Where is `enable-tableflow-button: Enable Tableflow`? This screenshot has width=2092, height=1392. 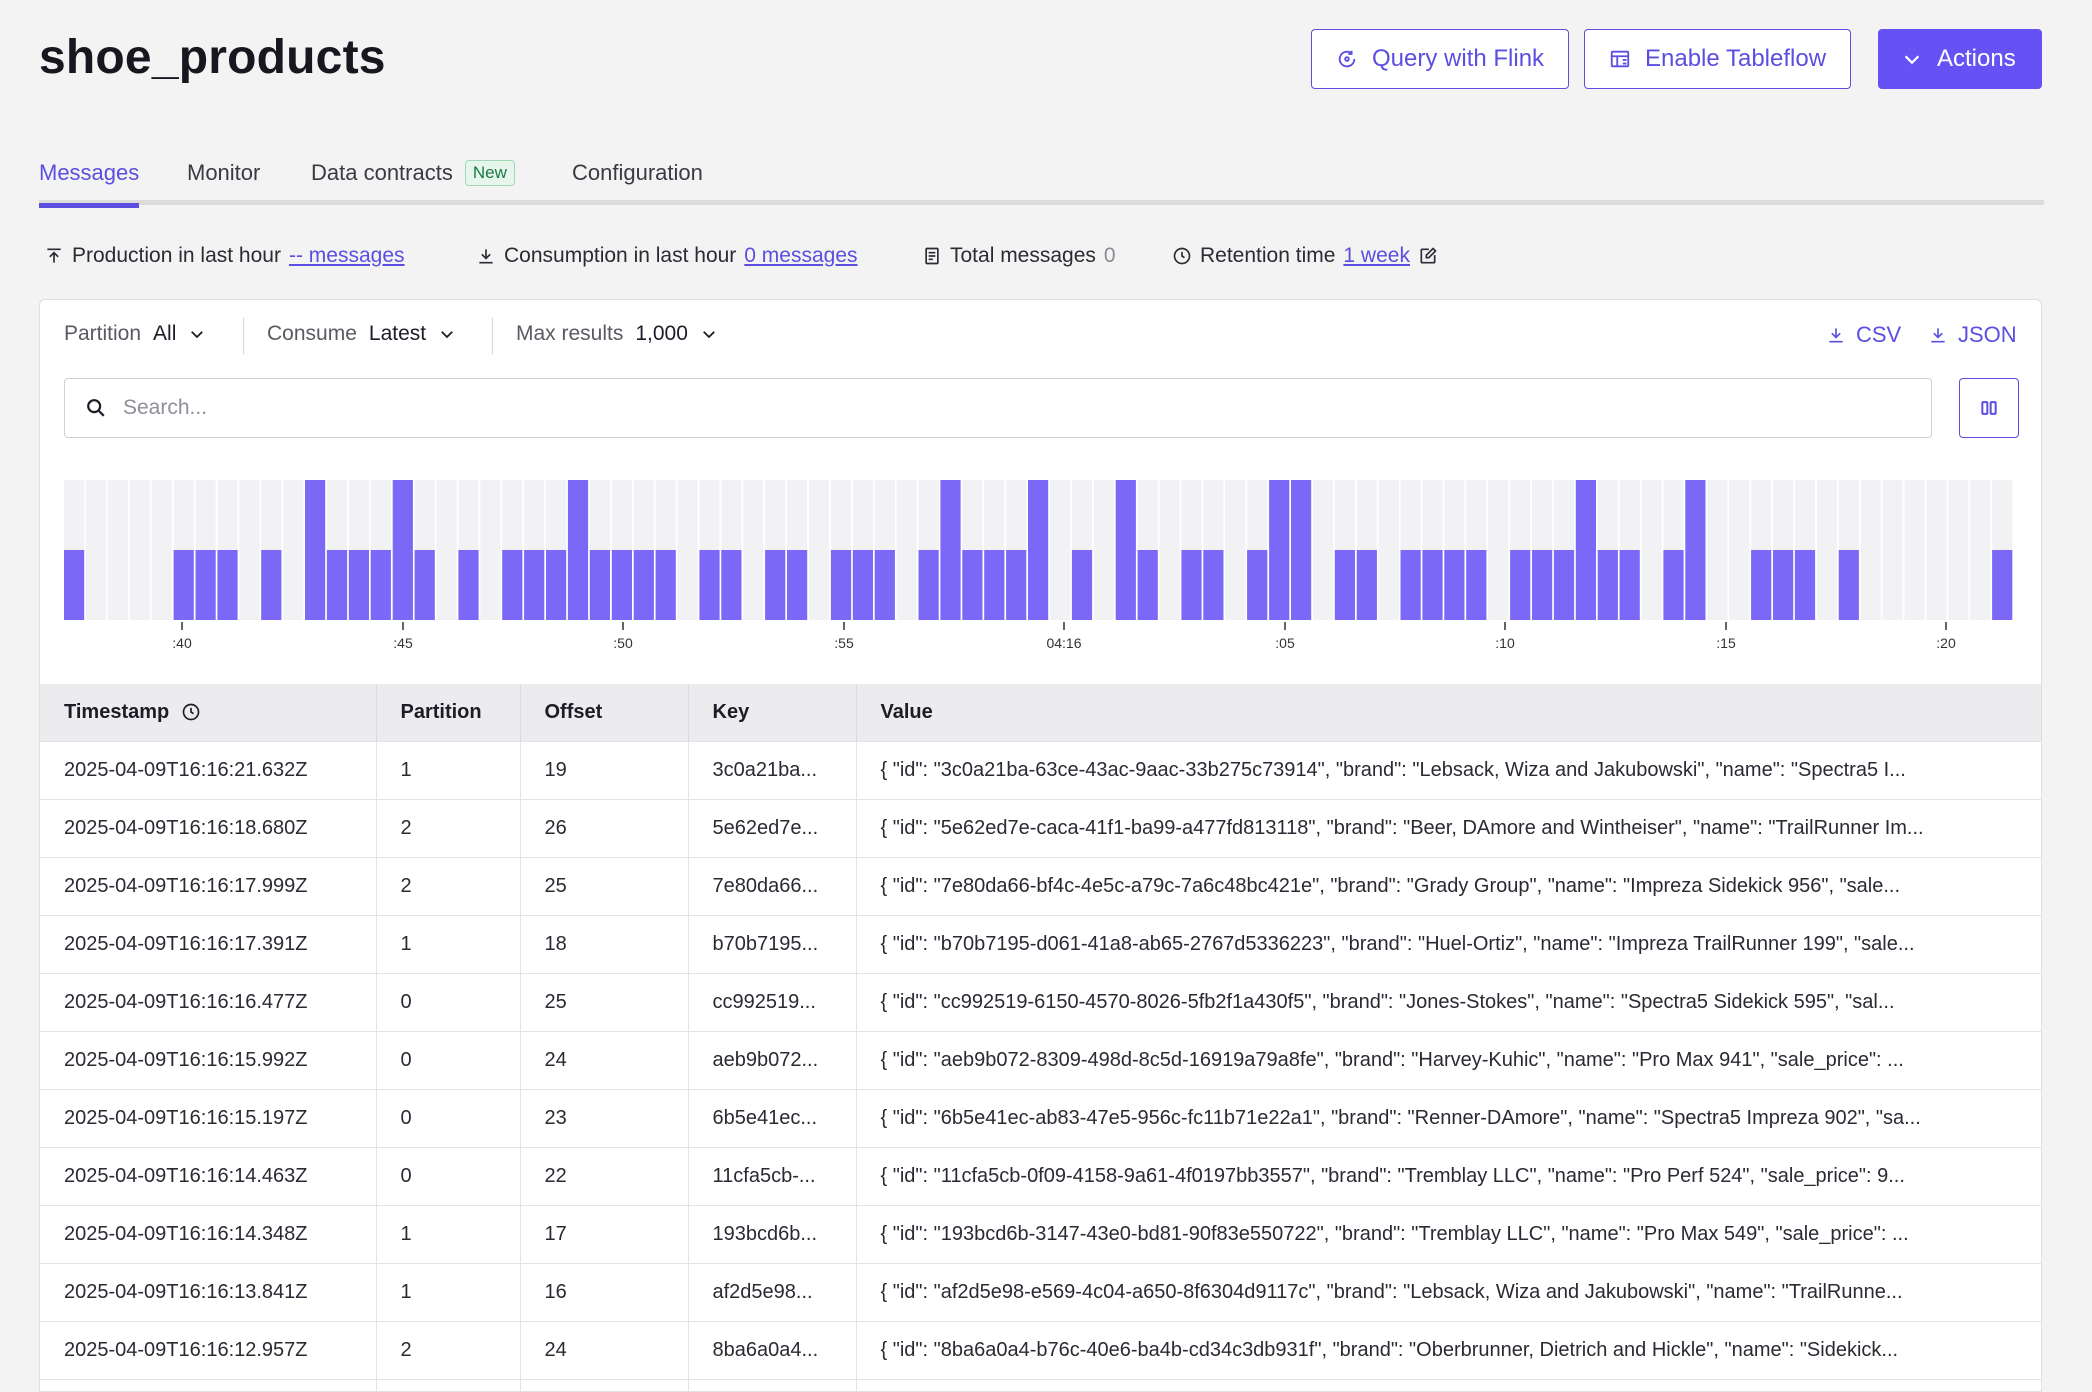 enable-tableflow-button: Enable Tableflow is located at coordinates (1718, 59).